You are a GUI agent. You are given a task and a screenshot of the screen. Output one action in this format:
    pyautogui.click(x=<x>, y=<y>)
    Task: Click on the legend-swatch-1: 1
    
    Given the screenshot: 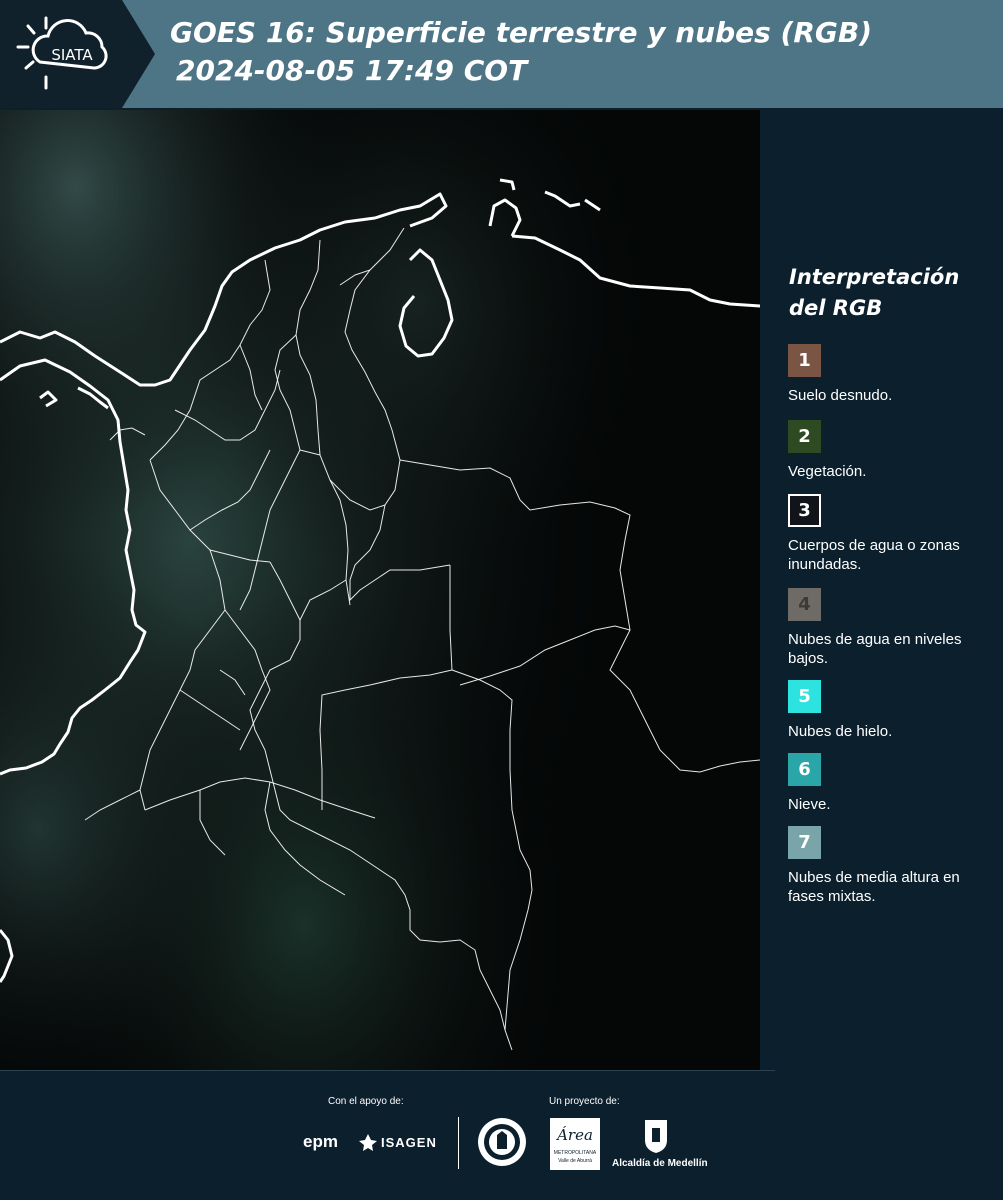 What is the action you would take?
    pyautogui.click(x=804, y=360)
    